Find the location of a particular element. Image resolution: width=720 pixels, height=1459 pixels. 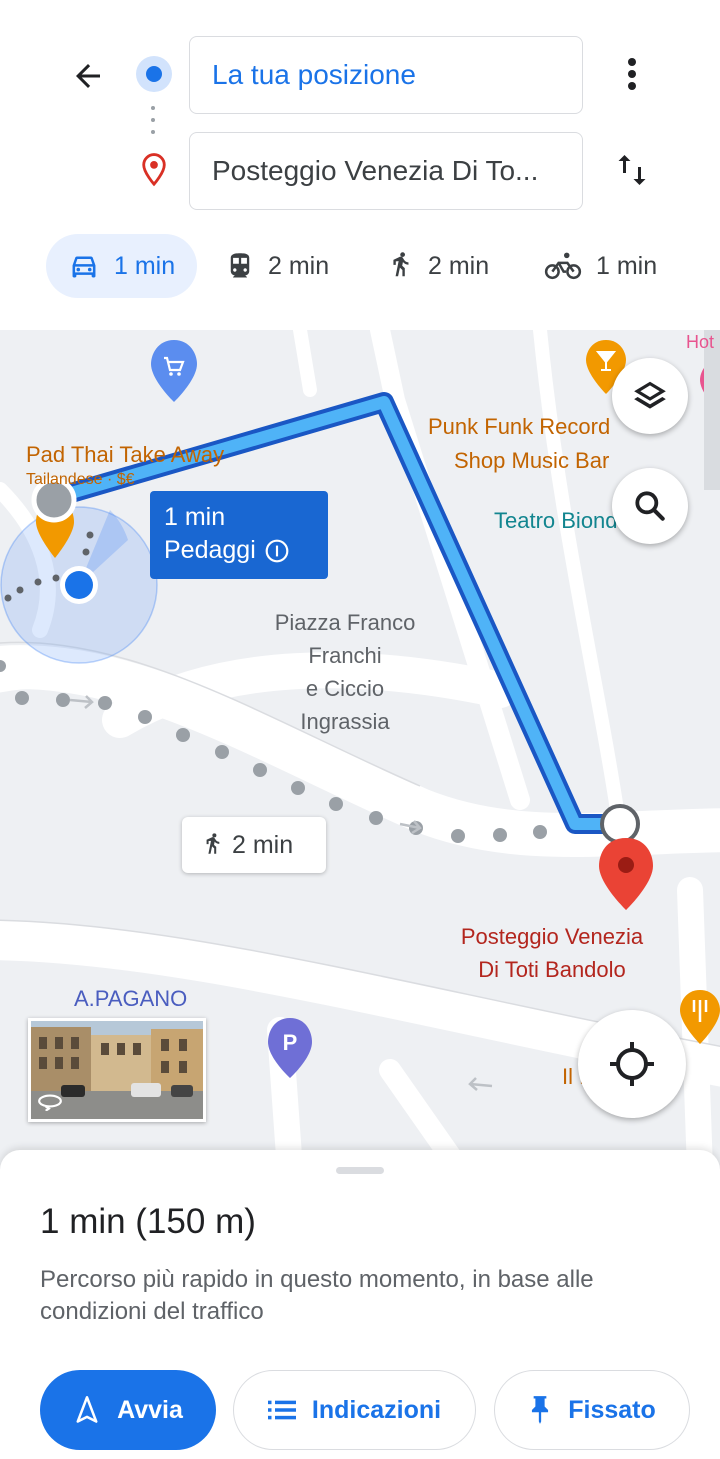

swap-button is located at coordinates (632, 170).